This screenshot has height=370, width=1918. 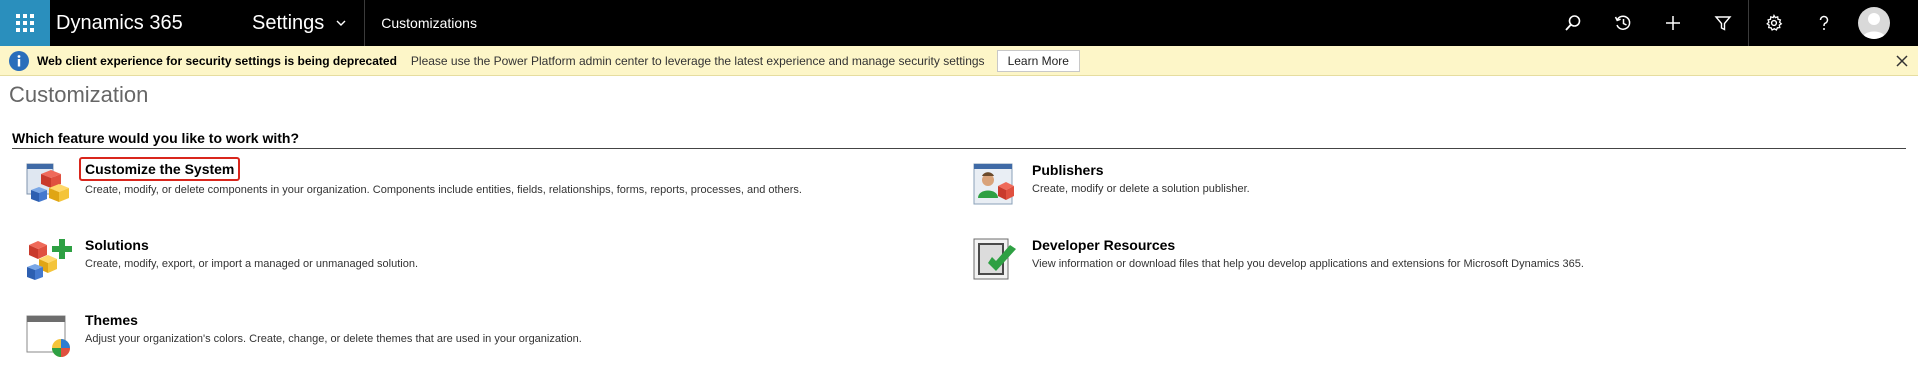 I want to click on publishers-icon, so click(x=996, y=184).